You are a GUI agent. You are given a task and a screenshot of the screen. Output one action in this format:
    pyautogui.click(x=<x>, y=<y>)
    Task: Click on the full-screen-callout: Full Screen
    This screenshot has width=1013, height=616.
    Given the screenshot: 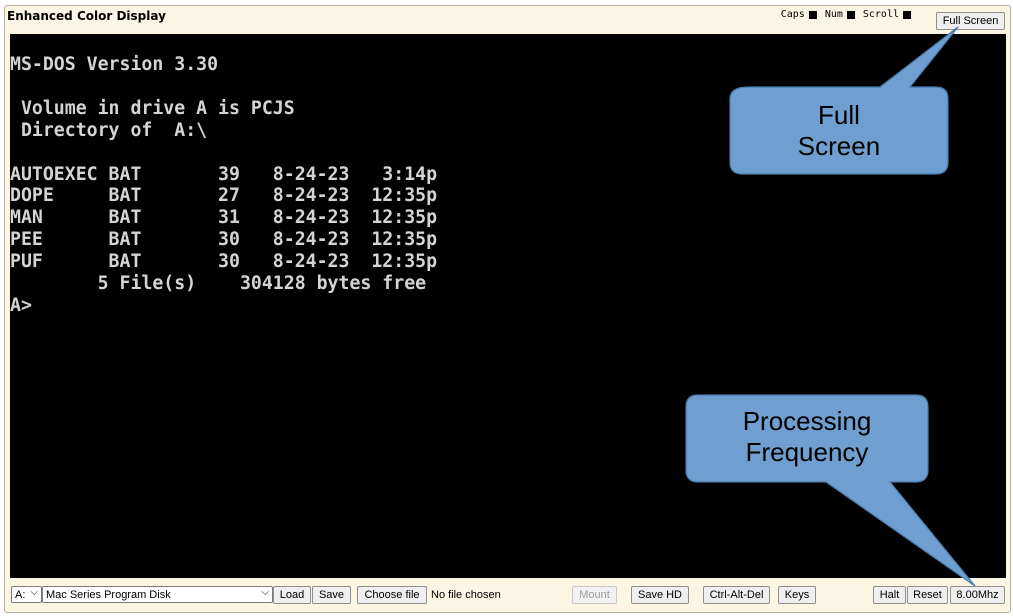 What is the action you would take?
    pyautogui.click(x=839, y=131)
    